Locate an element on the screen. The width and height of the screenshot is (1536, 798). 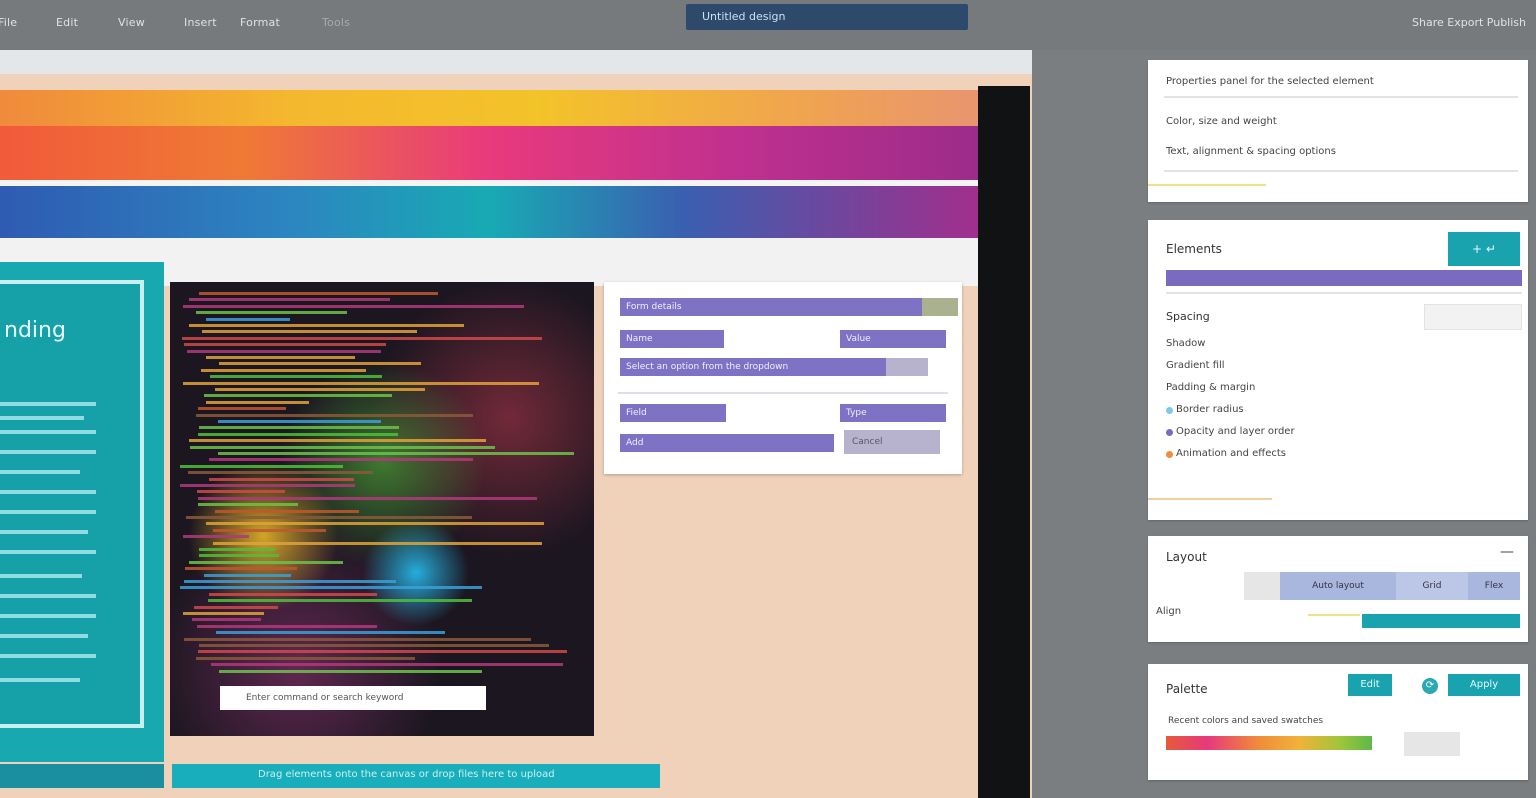
minus-icon: — is located at coordinates (1507, 552).